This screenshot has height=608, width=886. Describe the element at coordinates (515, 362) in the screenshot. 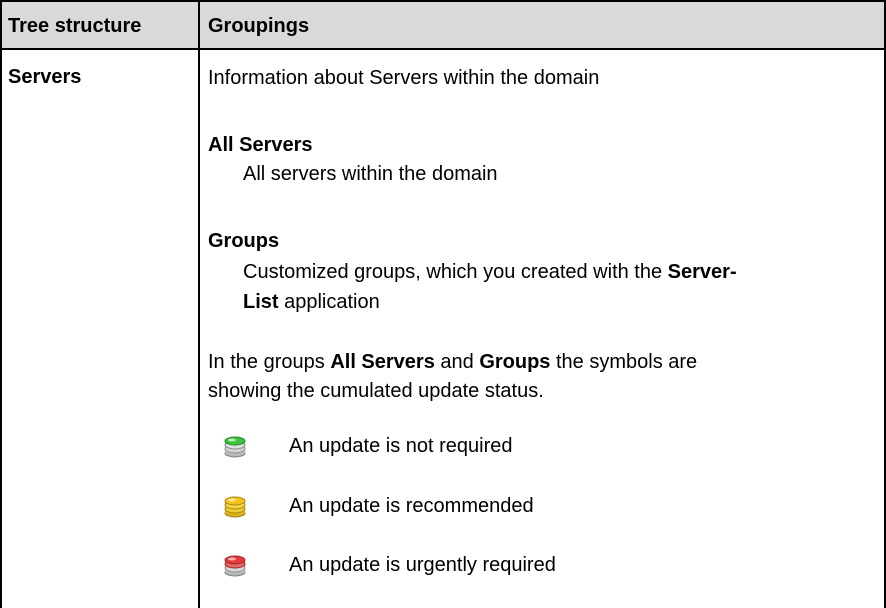

I see `symbols-note-bold2: Groups` at that location.